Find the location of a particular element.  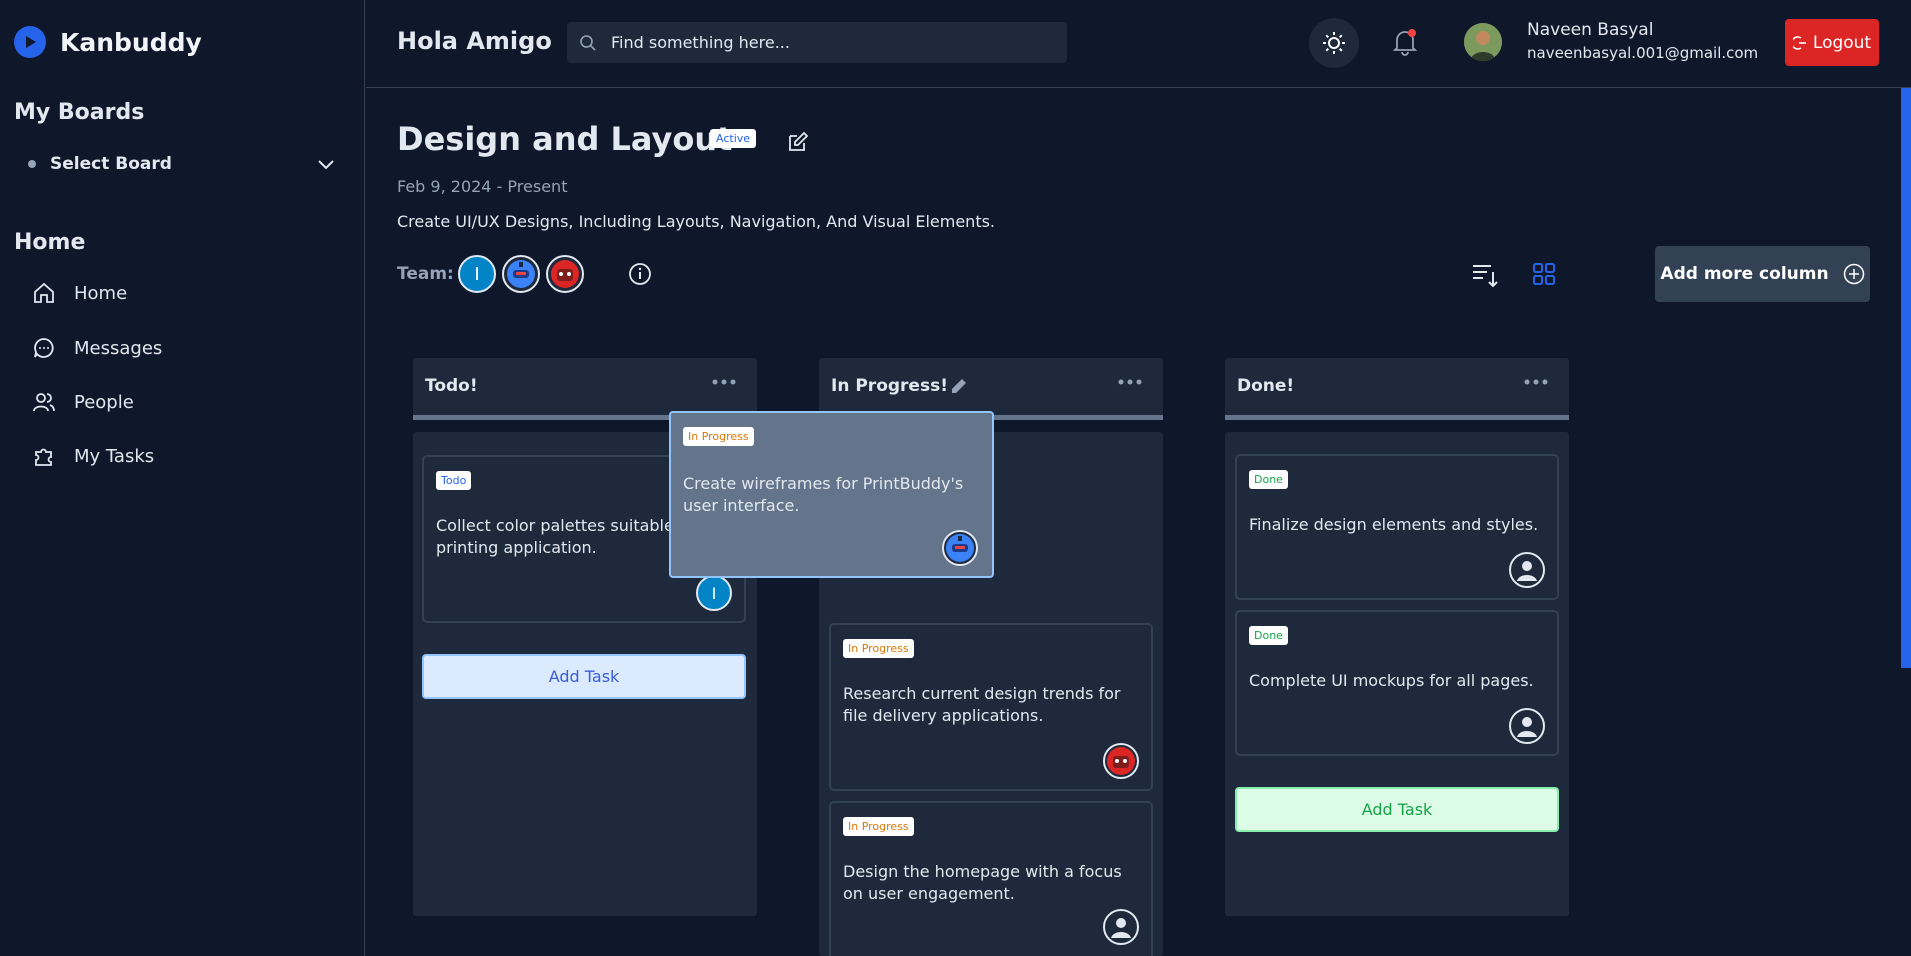

info-icon is located at coordinates (640, 274).